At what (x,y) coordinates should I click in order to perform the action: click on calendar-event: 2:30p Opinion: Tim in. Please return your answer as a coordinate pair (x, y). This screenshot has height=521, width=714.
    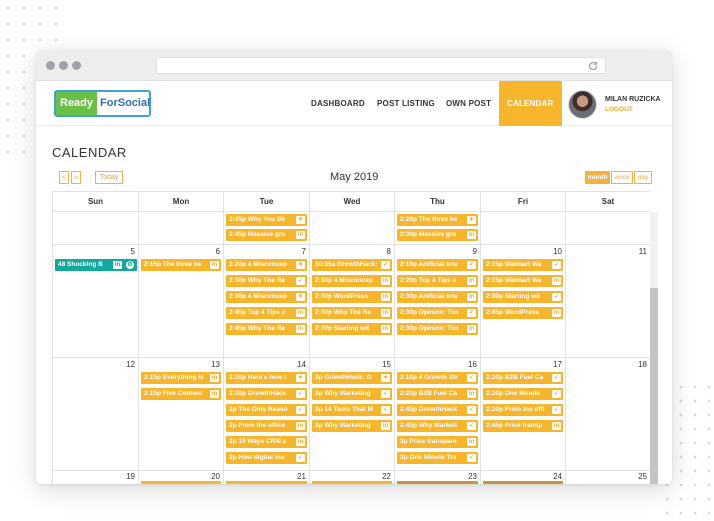
    Looking at the image, I should click on (437, 329).